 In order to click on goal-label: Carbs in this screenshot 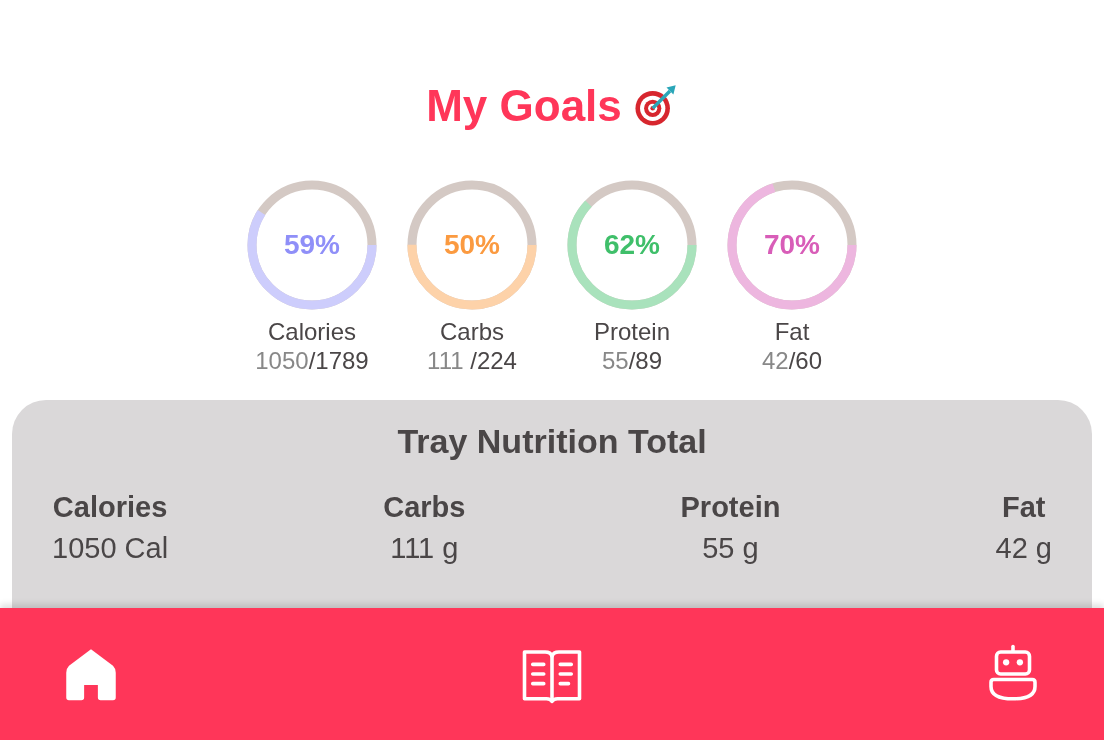, I will do `click(472, 332)`.